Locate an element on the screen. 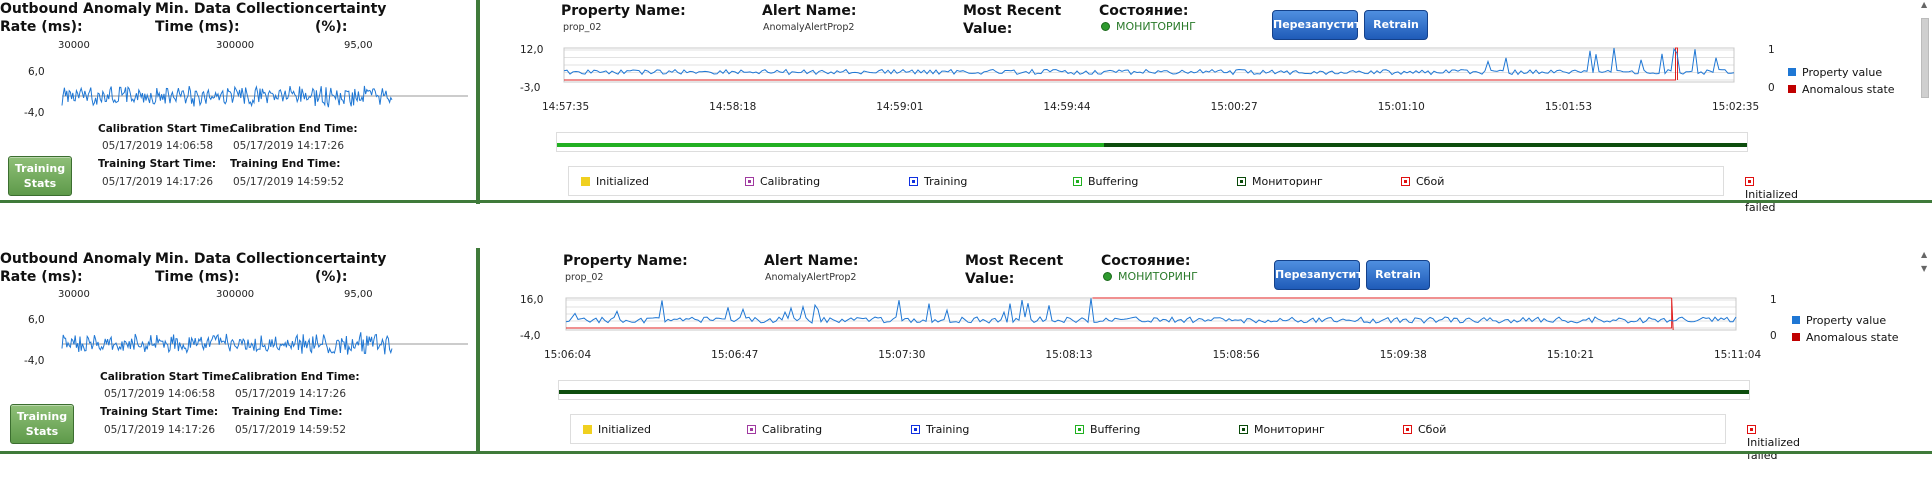  state-legend-label: Initialized failed is located at coordinates (1774, 449).